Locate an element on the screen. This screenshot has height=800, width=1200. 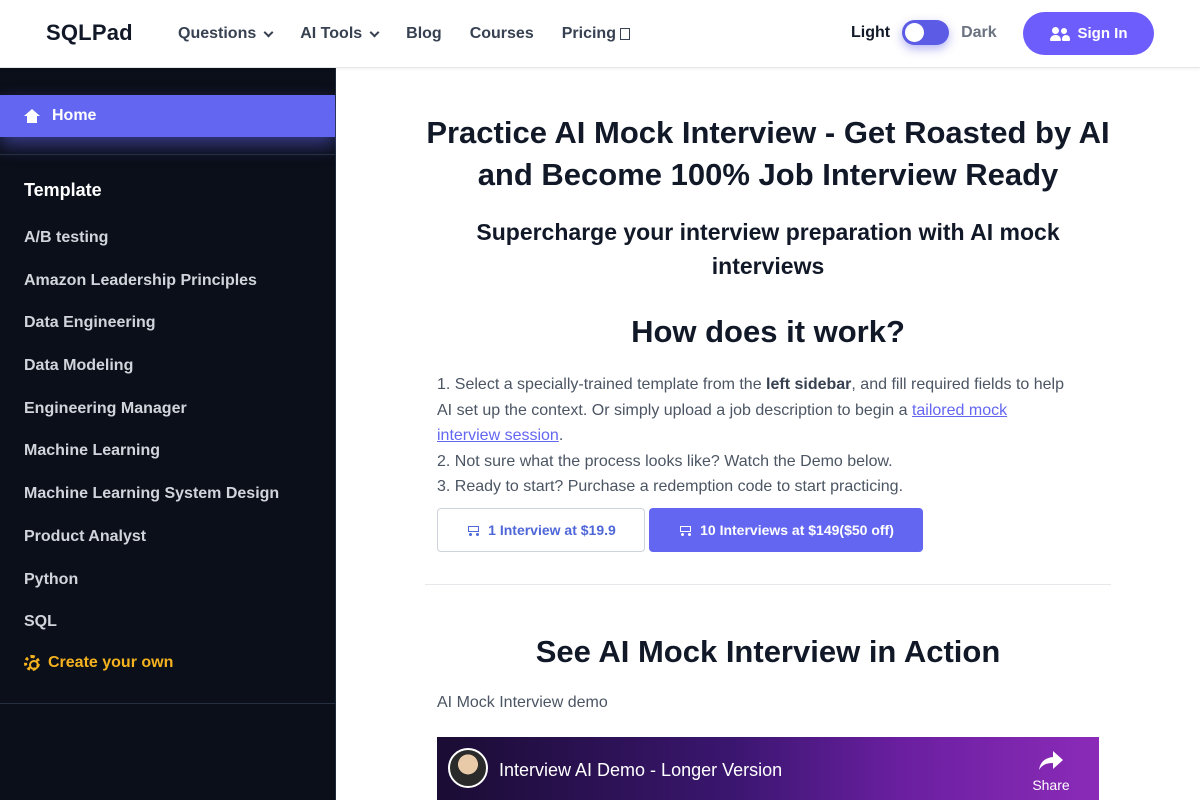
theme-light-label: Light is located at coordinates (871, 32).